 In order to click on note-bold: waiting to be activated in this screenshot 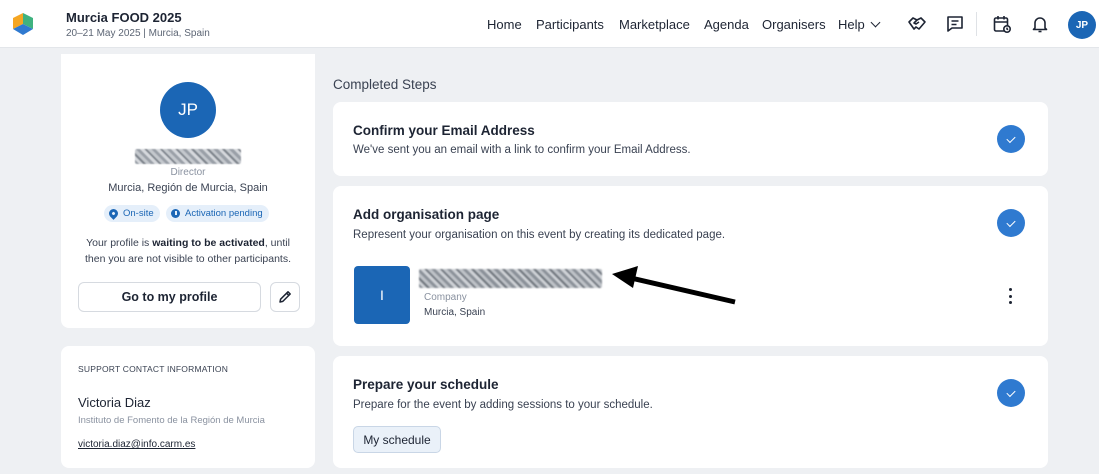, I will do `click(208, 243)`.